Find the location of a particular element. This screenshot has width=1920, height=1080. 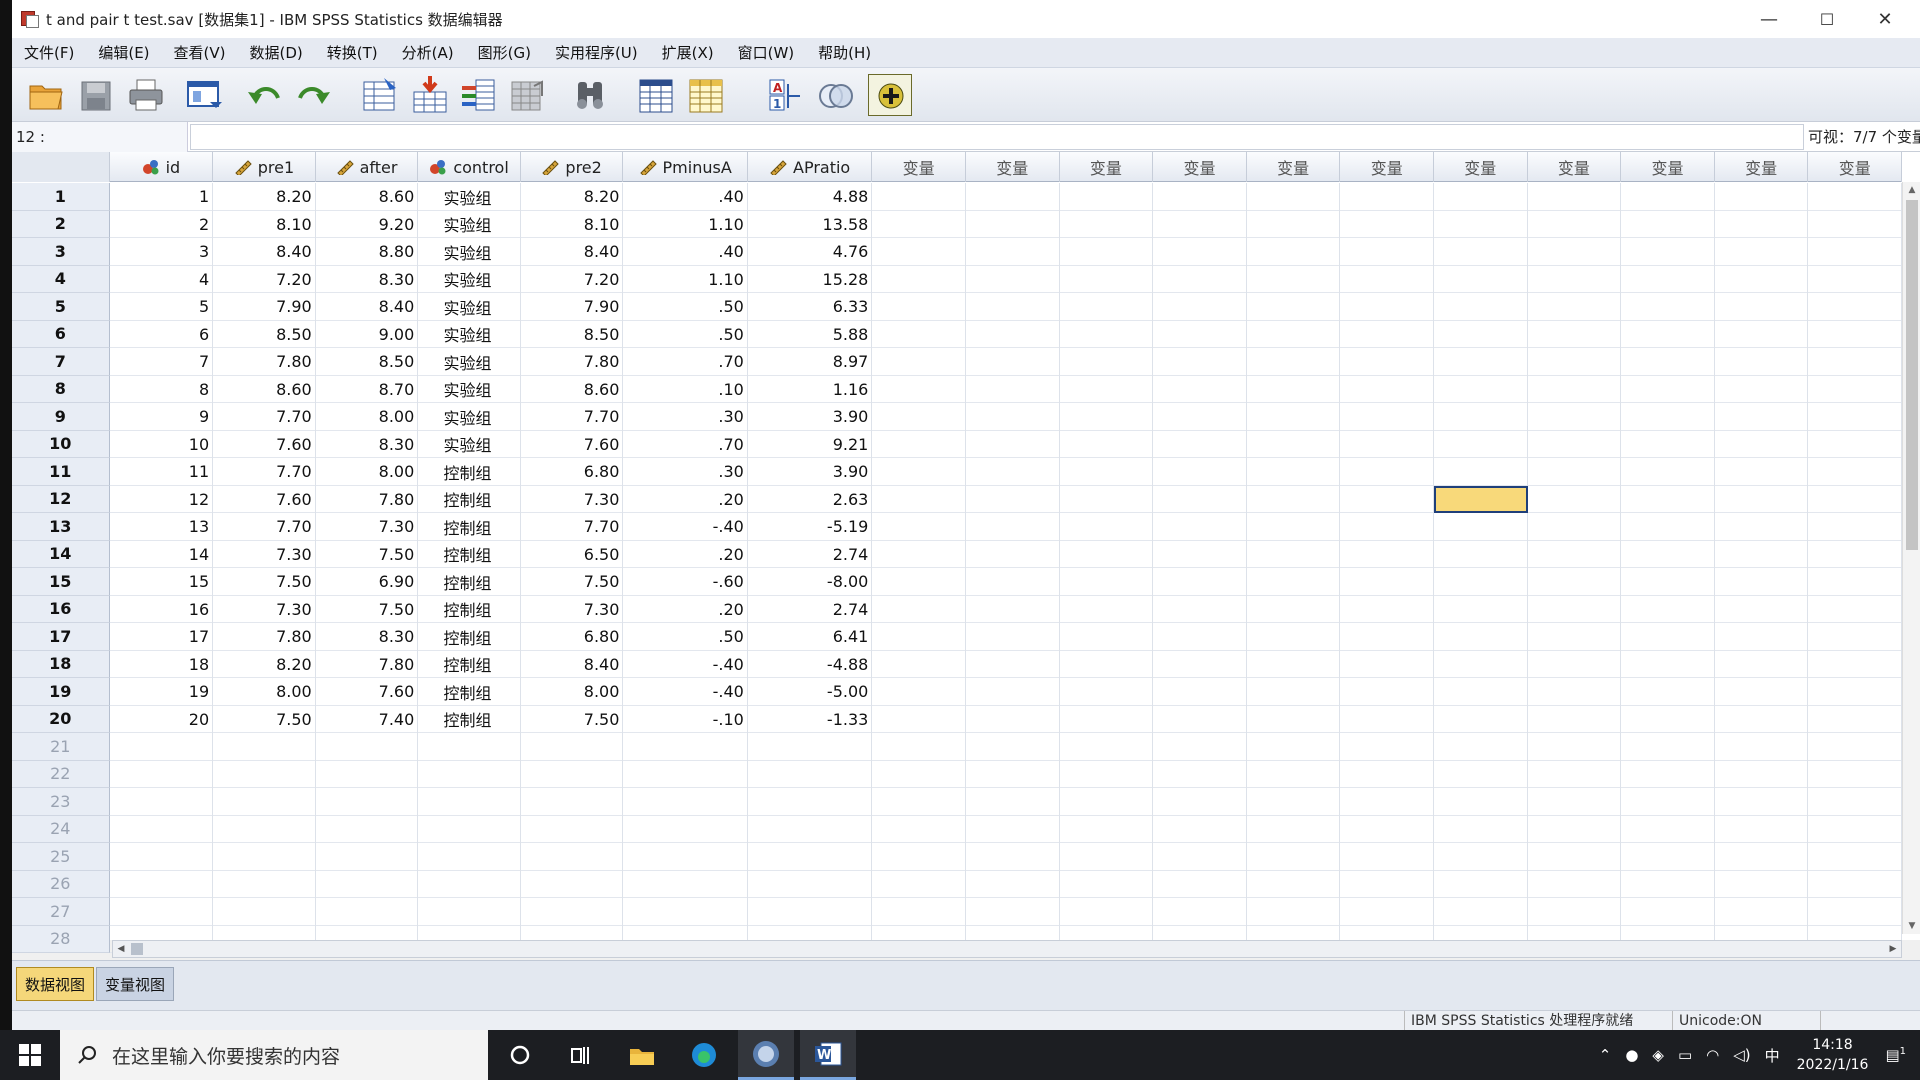

security-shield-icon: ◈ is located at coordinates (1658, 1055).